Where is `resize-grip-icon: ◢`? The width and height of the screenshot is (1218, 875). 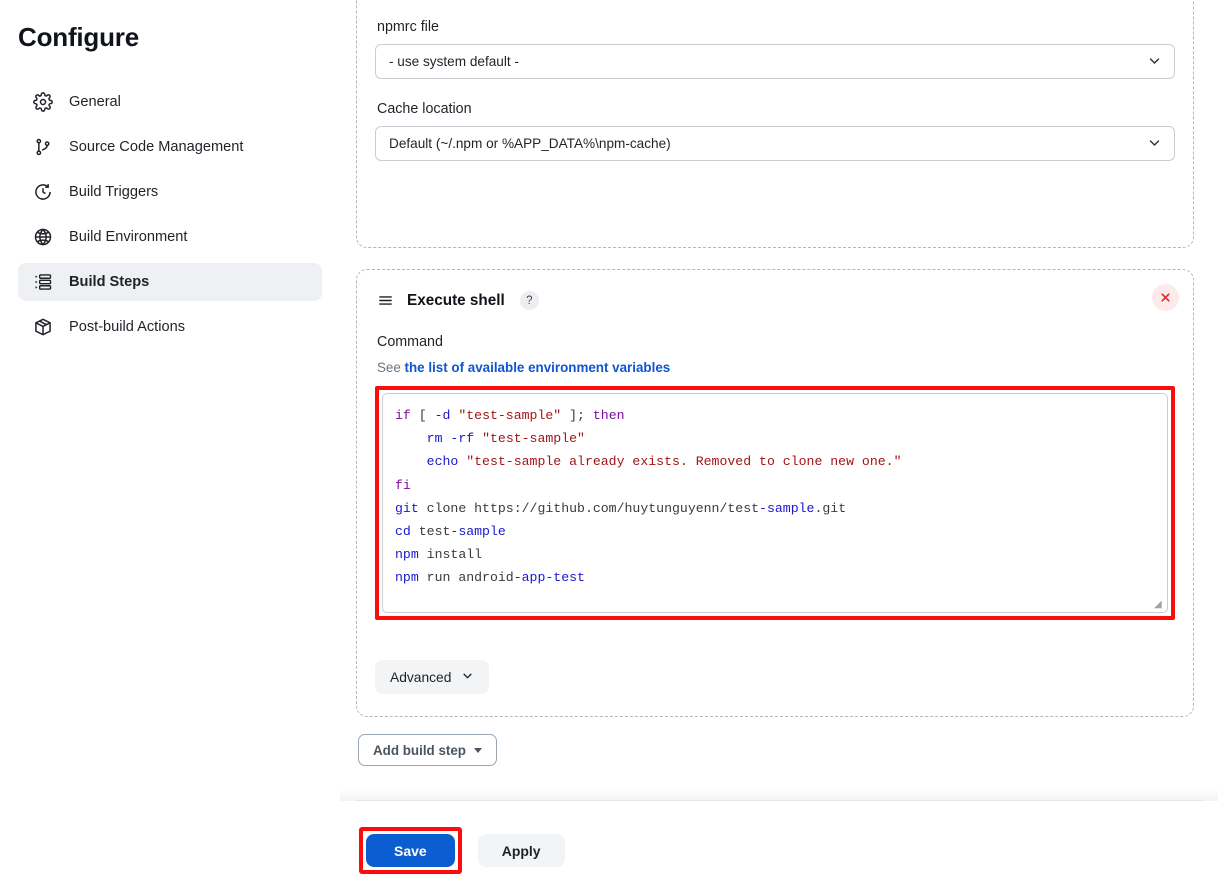 resize-grip-icon: ◢ is located at coordinates (1159, 605).